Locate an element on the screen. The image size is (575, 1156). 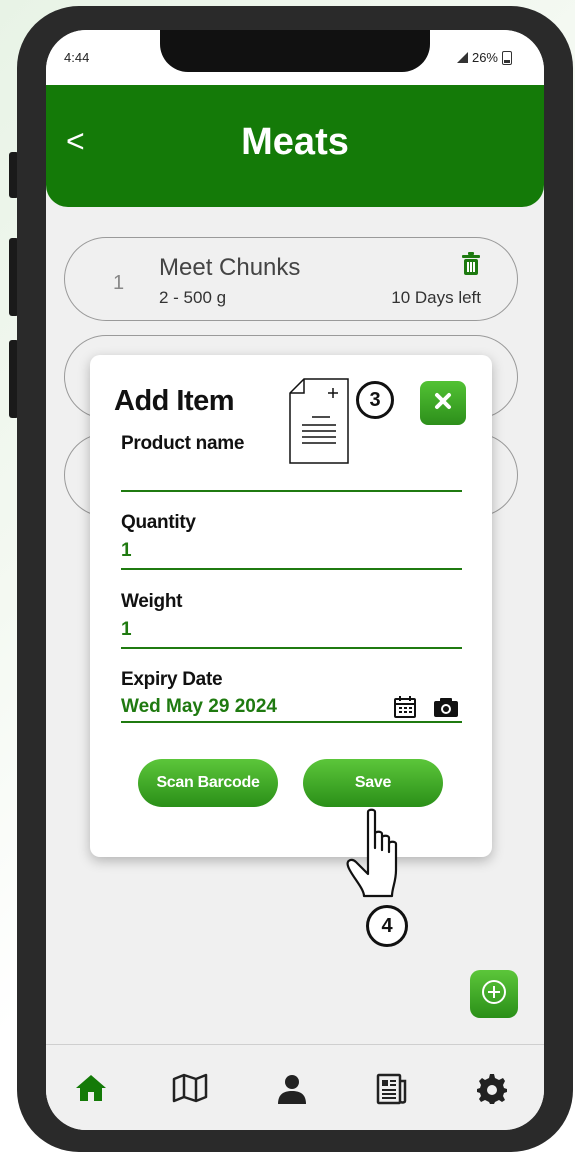
step-4-marker: 4 is located at coordinates (387, 926).